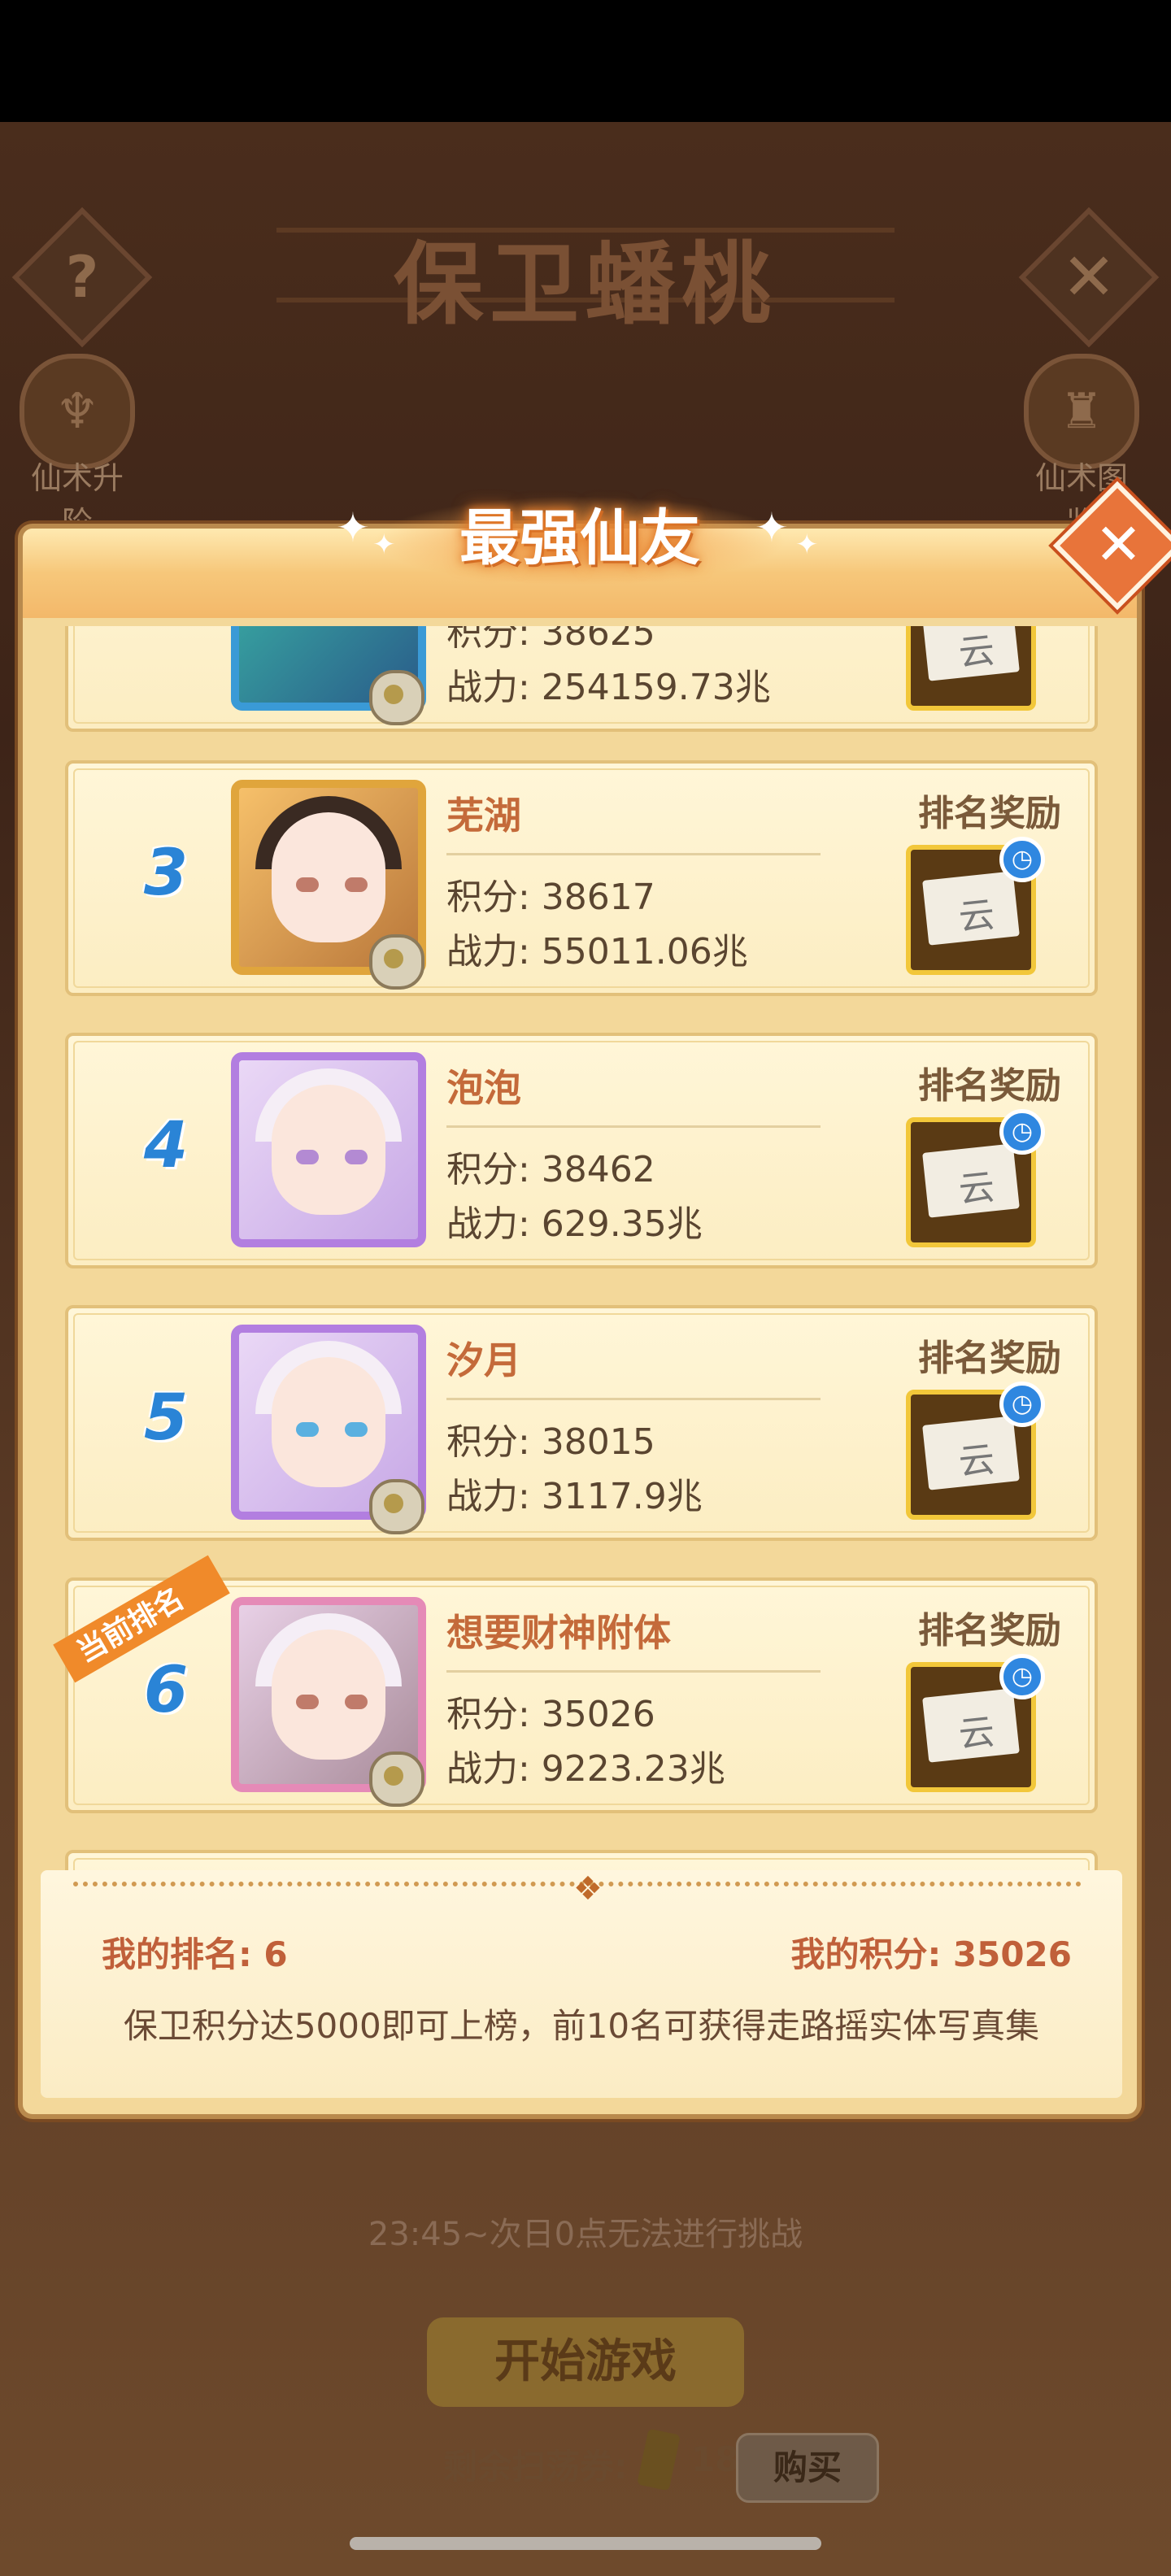 The height and width of the screenshot is (2576, 1171). I want to click on player-score: 积分: 38617, so click(551, 897).